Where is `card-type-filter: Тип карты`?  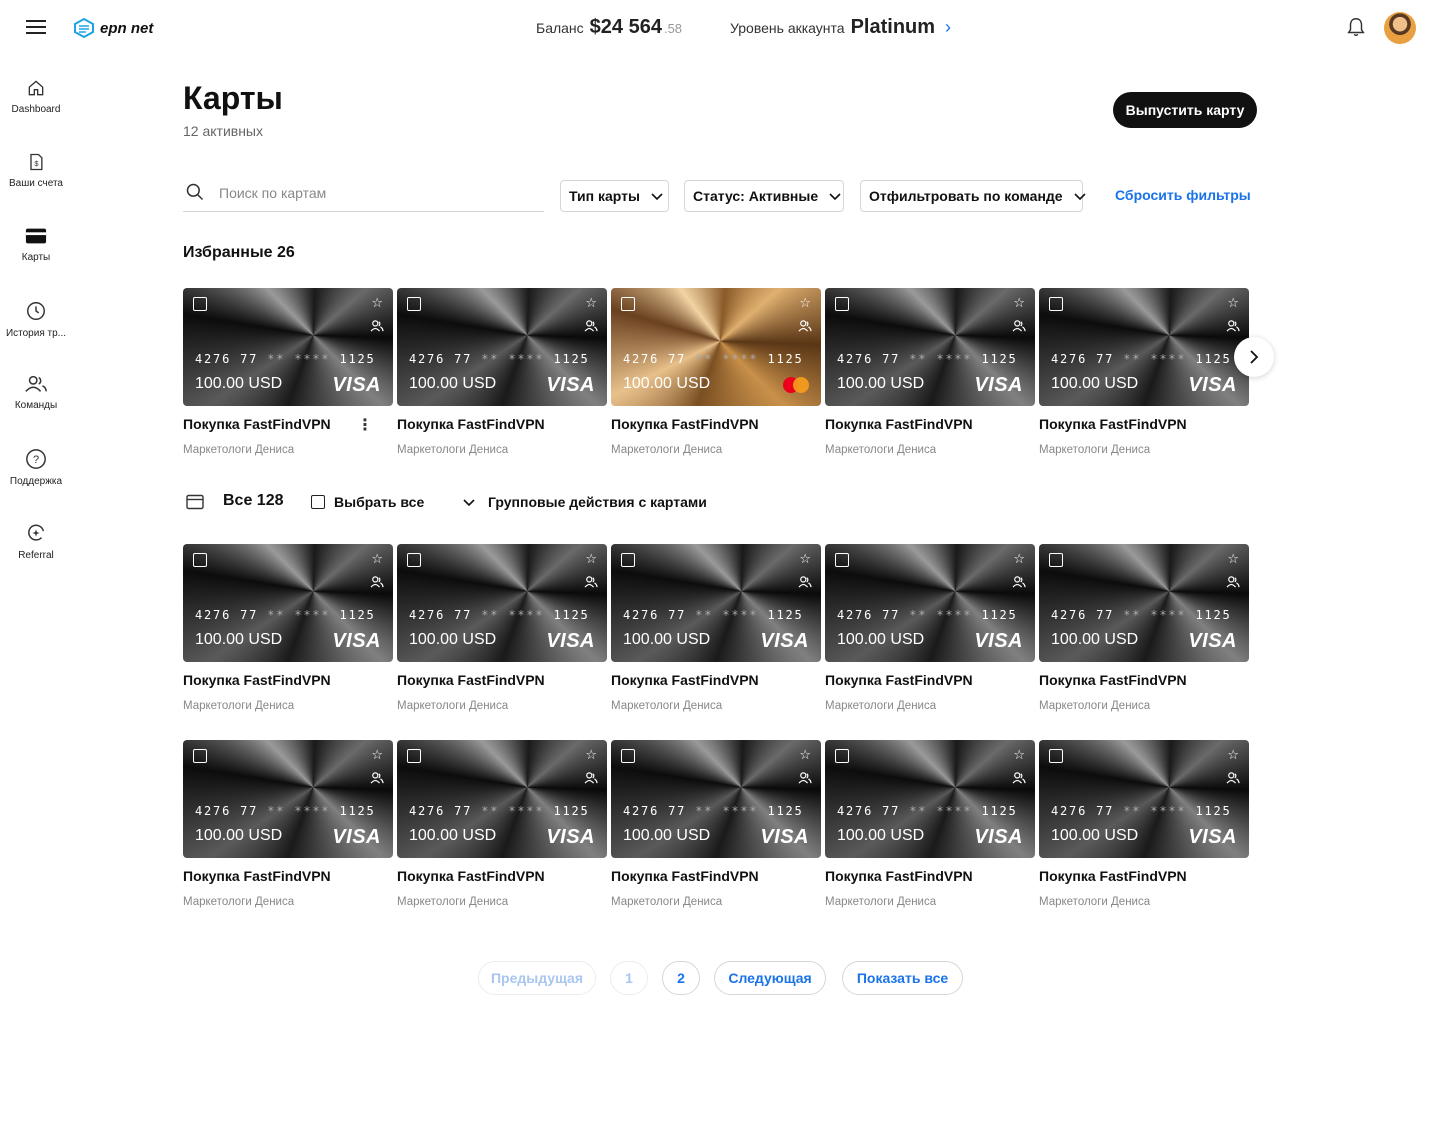
card-type-filter: Тип карты is located at coordinates (614, 196).